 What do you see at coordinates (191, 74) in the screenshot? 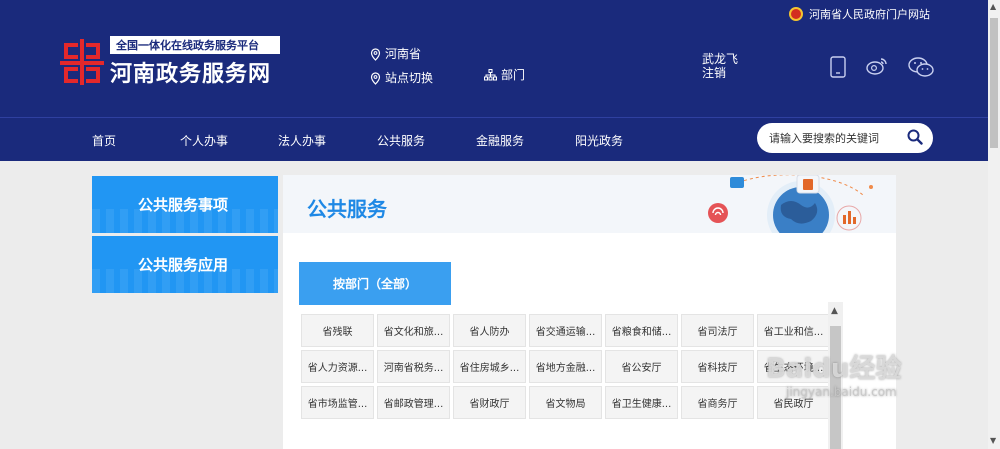
I see `logo-name: 河南政务服务网` at bounding box center [191, 74].